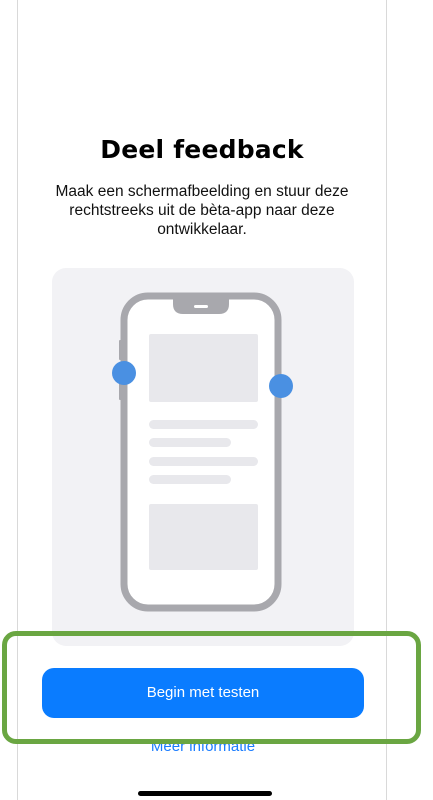  I want to click on start-testing-button: Begin met testen, so click(203, 693).